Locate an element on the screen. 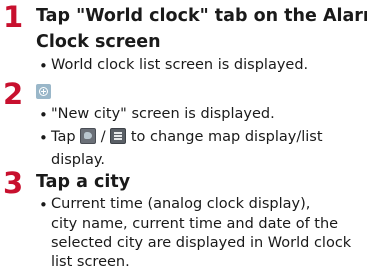  step-2-number: 2 is located at coordinates (13, 94).